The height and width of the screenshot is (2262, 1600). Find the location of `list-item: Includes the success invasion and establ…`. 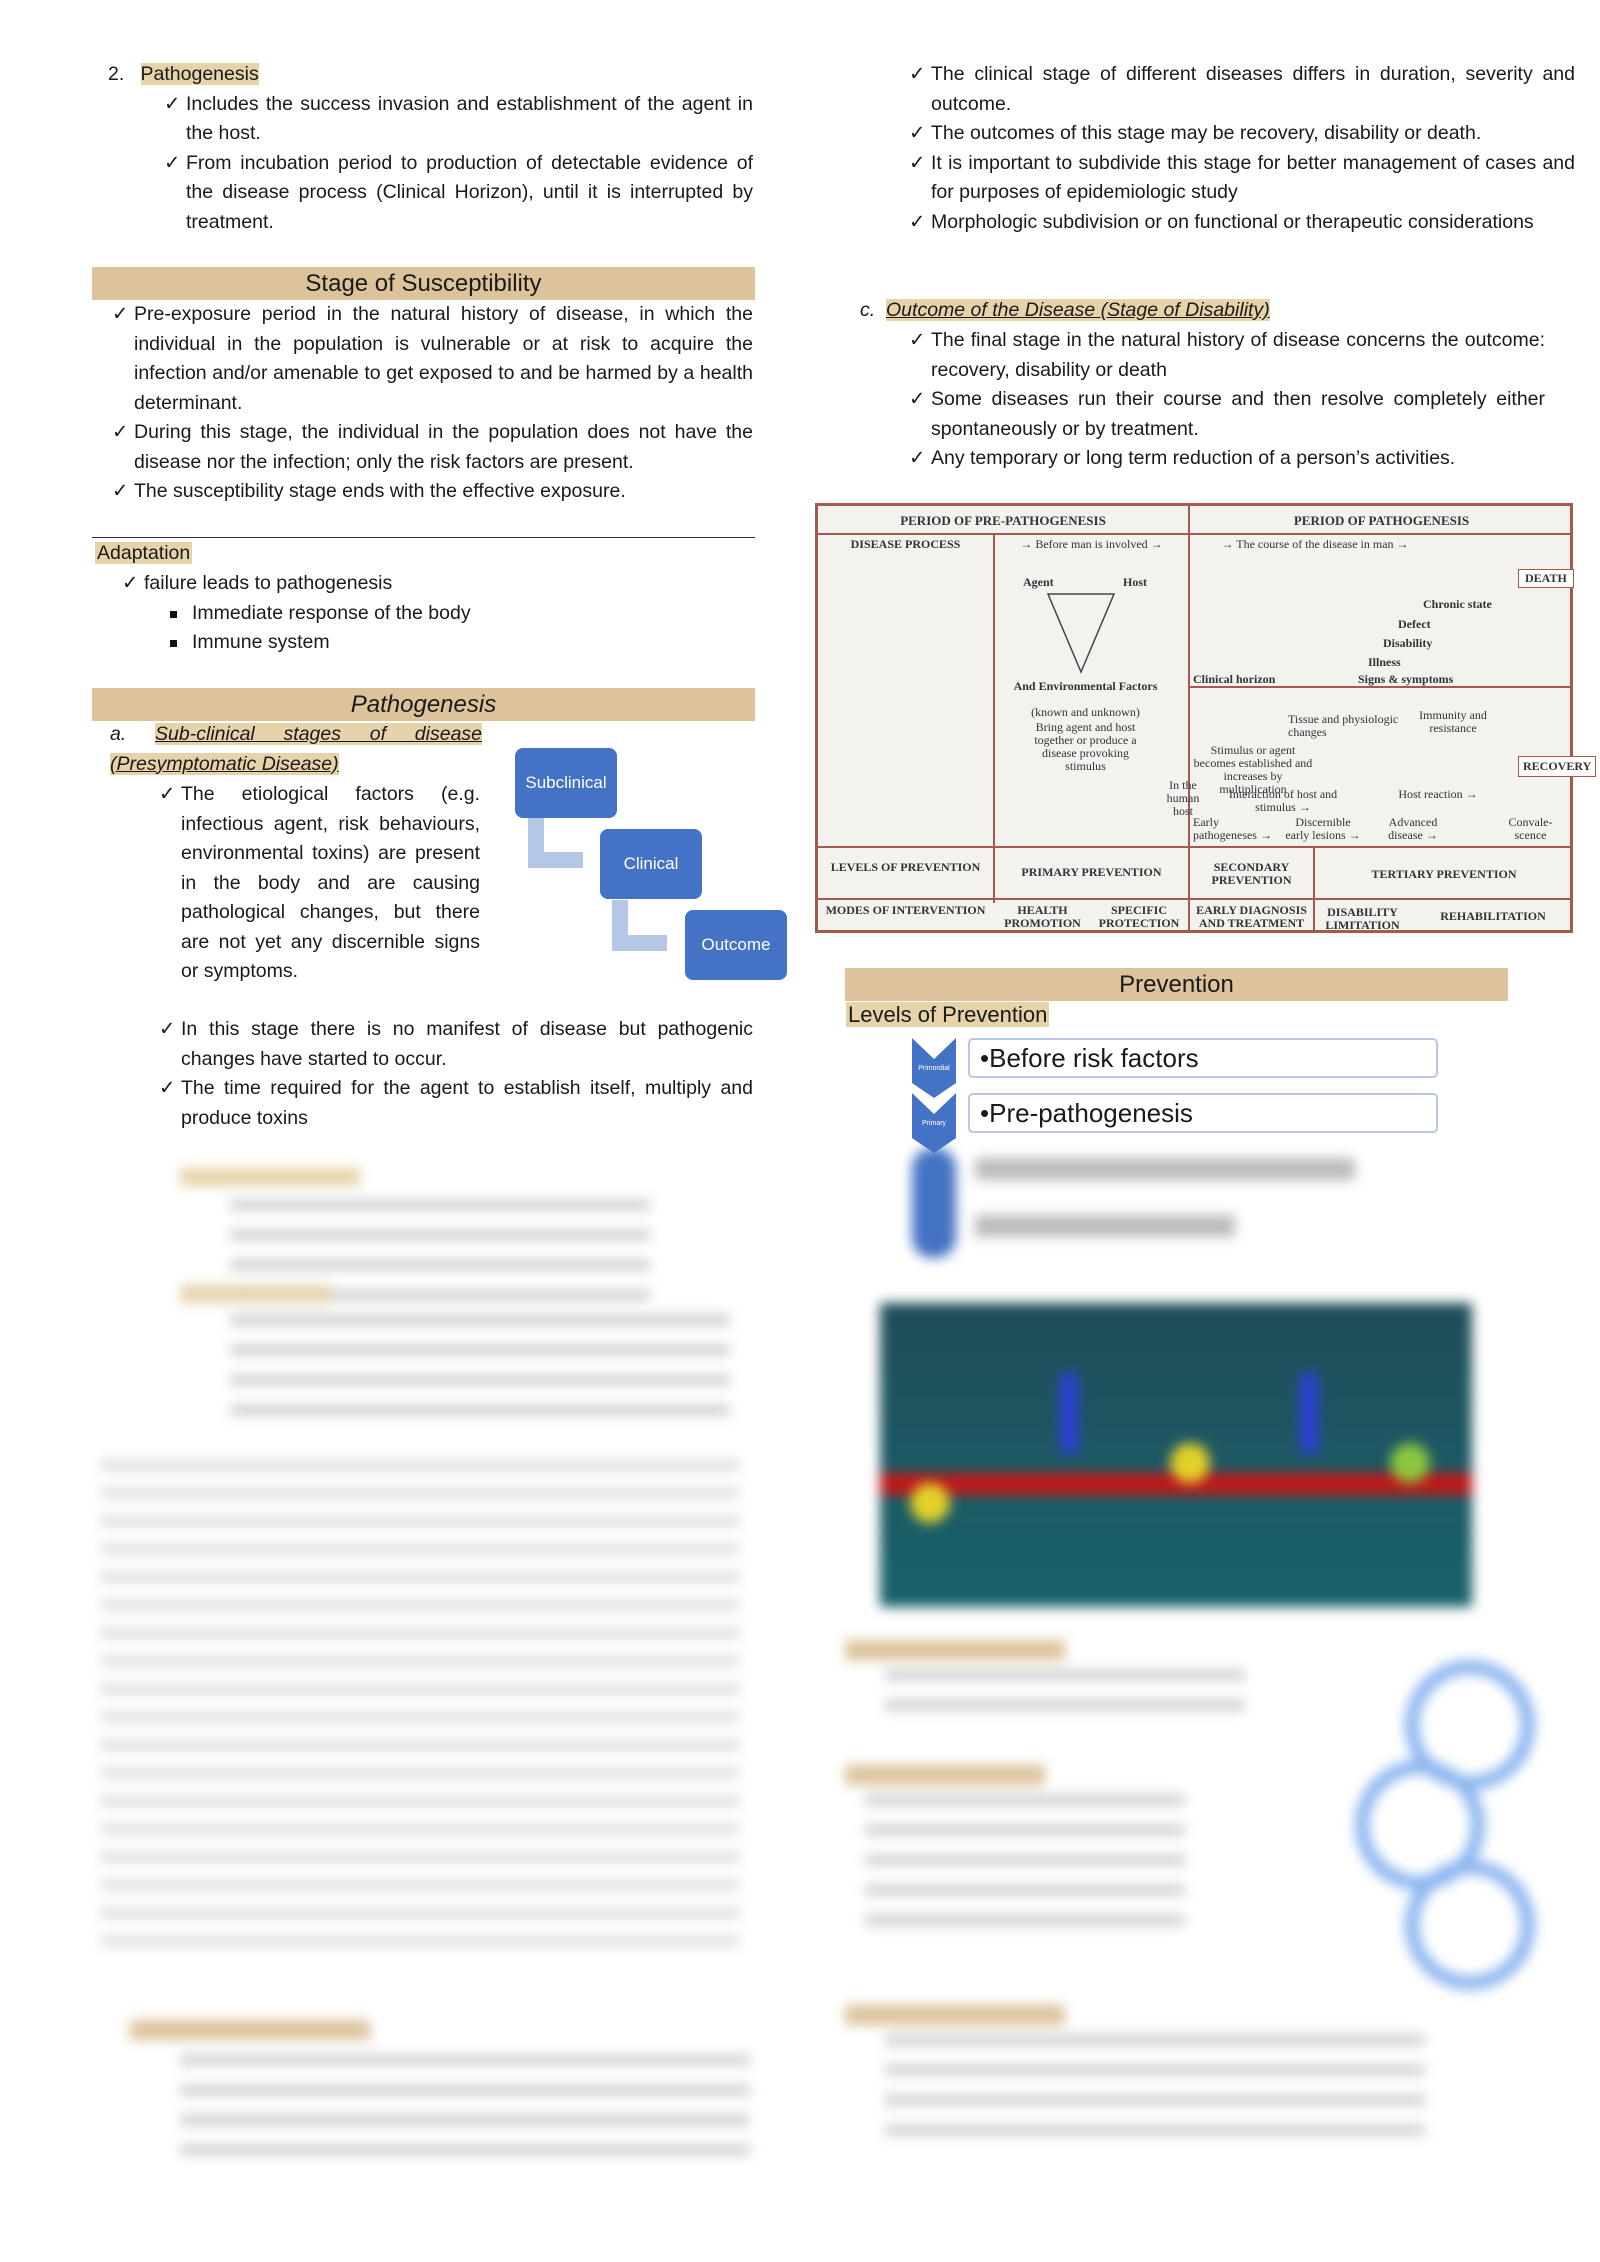

list-item: Includes the success invasion and establ… is located at coordinates (456, 119).